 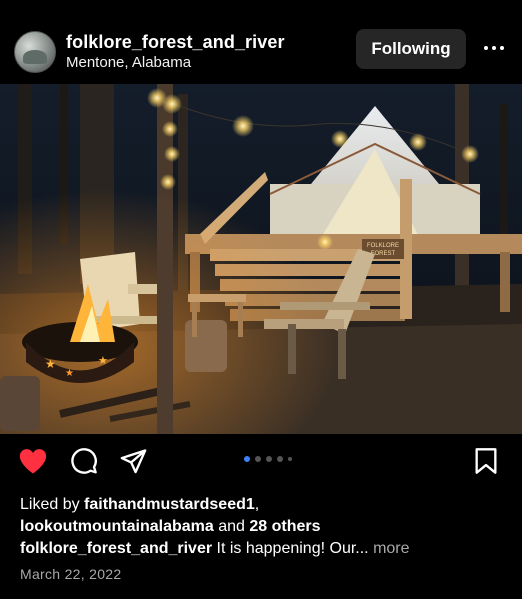 What do you see at coordinates (494, 48) in the screenshot?
I see `more-options-icon` at bounding box center [494, 48].